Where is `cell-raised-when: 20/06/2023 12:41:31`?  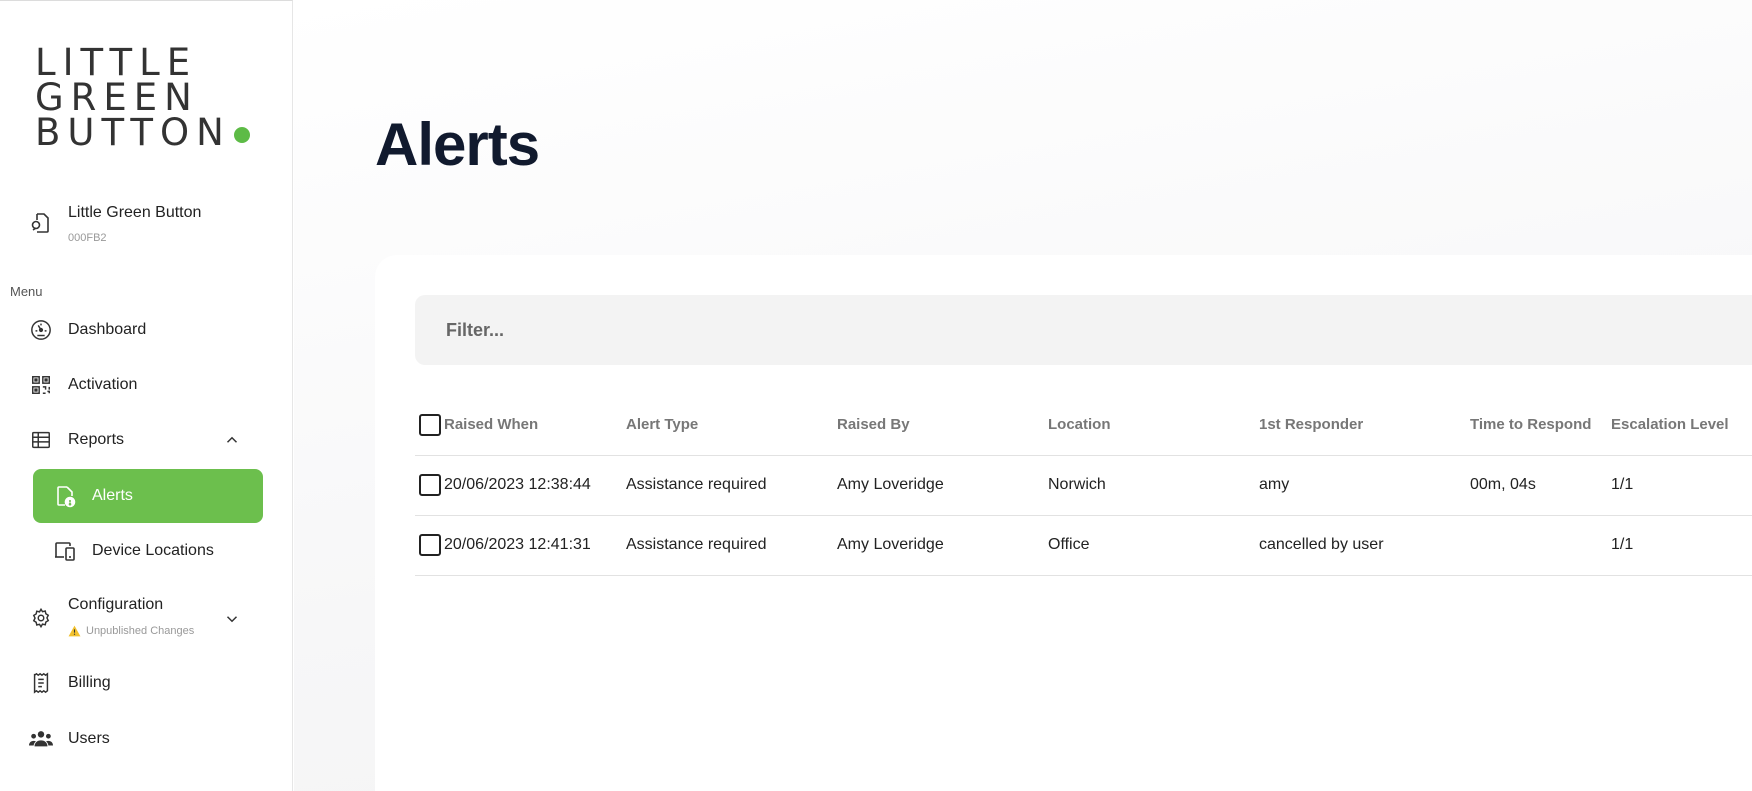
cell-raised-when: 20/06/2023 12:41:31 is located at coordinates (517, 544).